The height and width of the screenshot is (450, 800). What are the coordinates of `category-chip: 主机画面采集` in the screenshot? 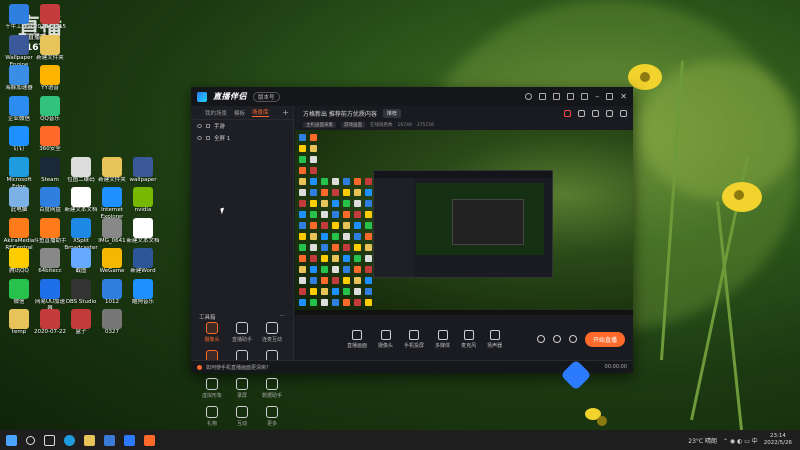 It's located at (319, 125).